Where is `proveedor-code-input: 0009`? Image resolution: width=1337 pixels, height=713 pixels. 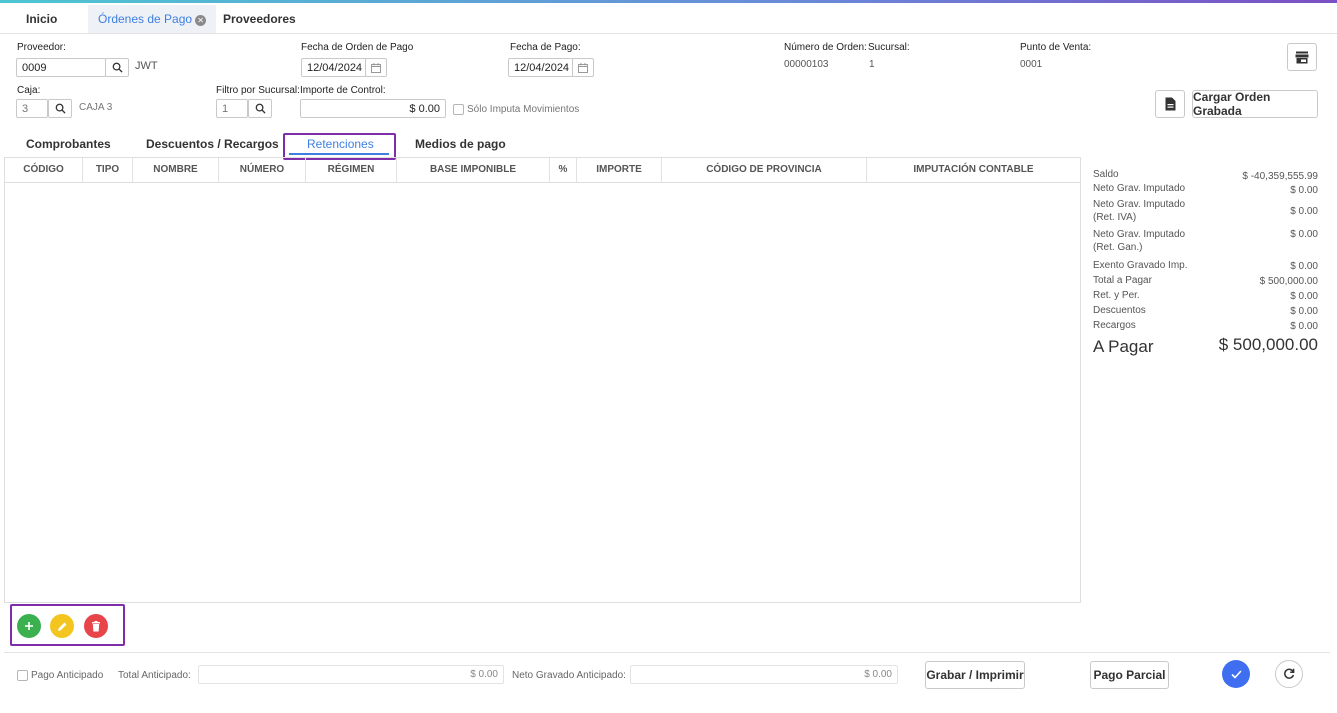 proveedor-code-input: 0009 is located at coordinates (61, 67).